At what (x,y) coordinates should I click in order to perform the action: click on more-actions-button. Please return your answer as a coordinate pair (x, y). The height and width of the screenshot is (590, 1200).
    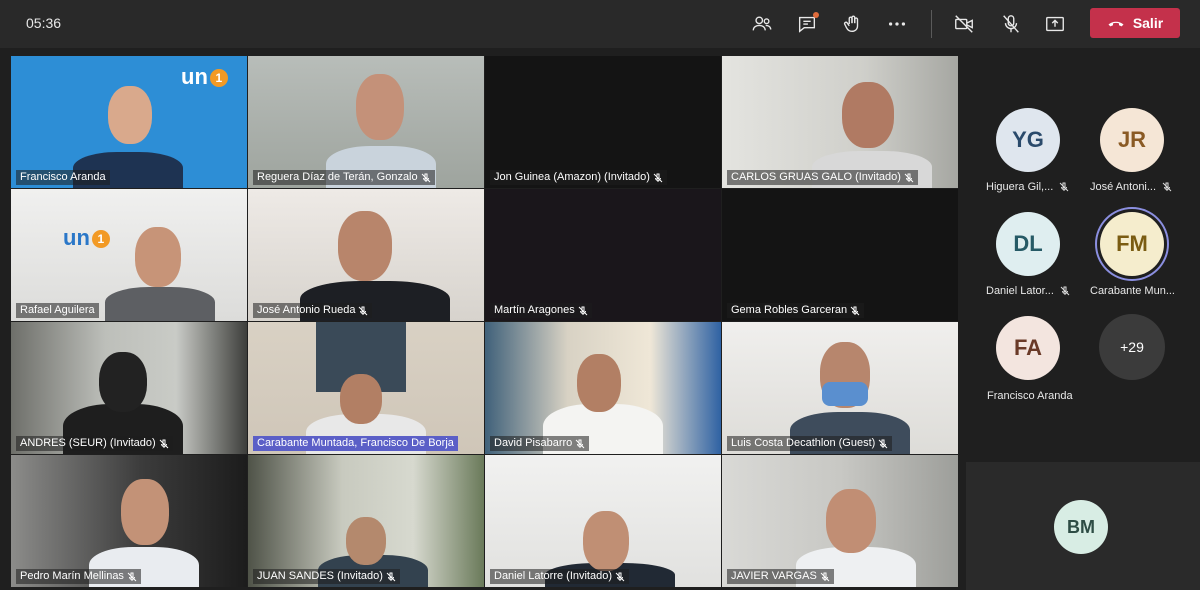
    Looking at the image, I should click on (897, 24).